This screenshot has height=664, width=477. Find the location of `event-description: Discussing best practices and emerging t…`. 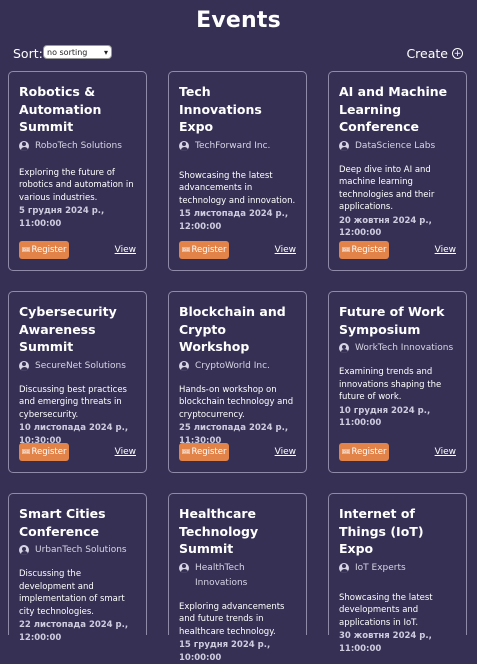

event-description: Discussing best practices and emerging t… is located at coordinates (73, 402).